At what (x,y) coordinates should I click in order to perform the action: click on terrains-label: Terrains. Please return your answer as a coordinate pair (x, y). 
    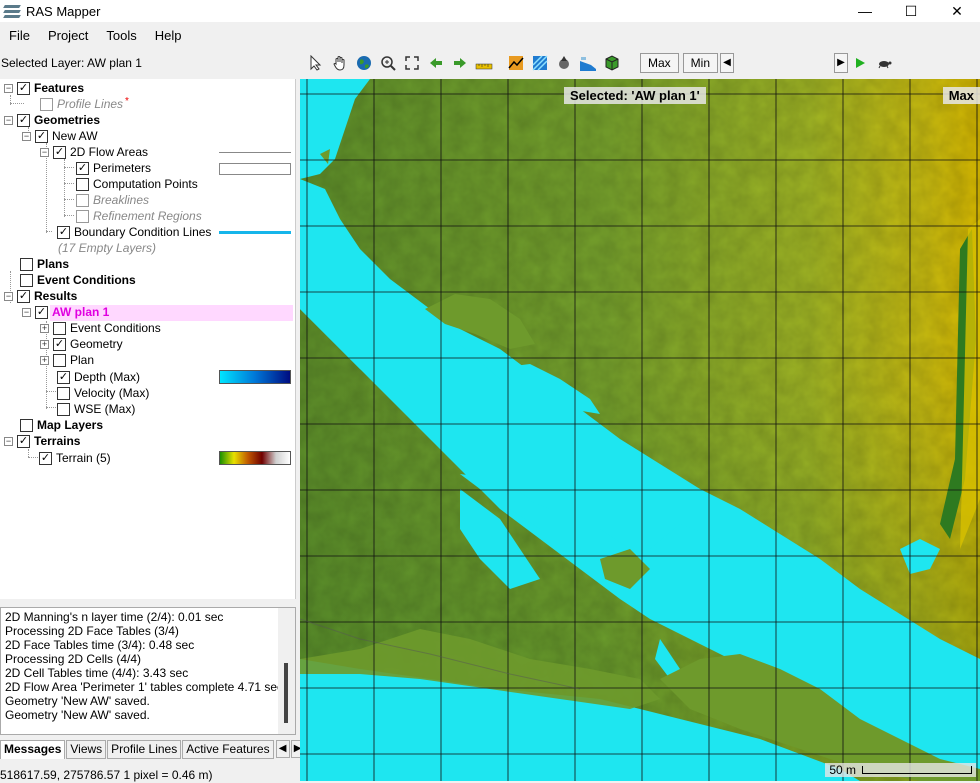
    Looking at the image, I should click on (57, 441).